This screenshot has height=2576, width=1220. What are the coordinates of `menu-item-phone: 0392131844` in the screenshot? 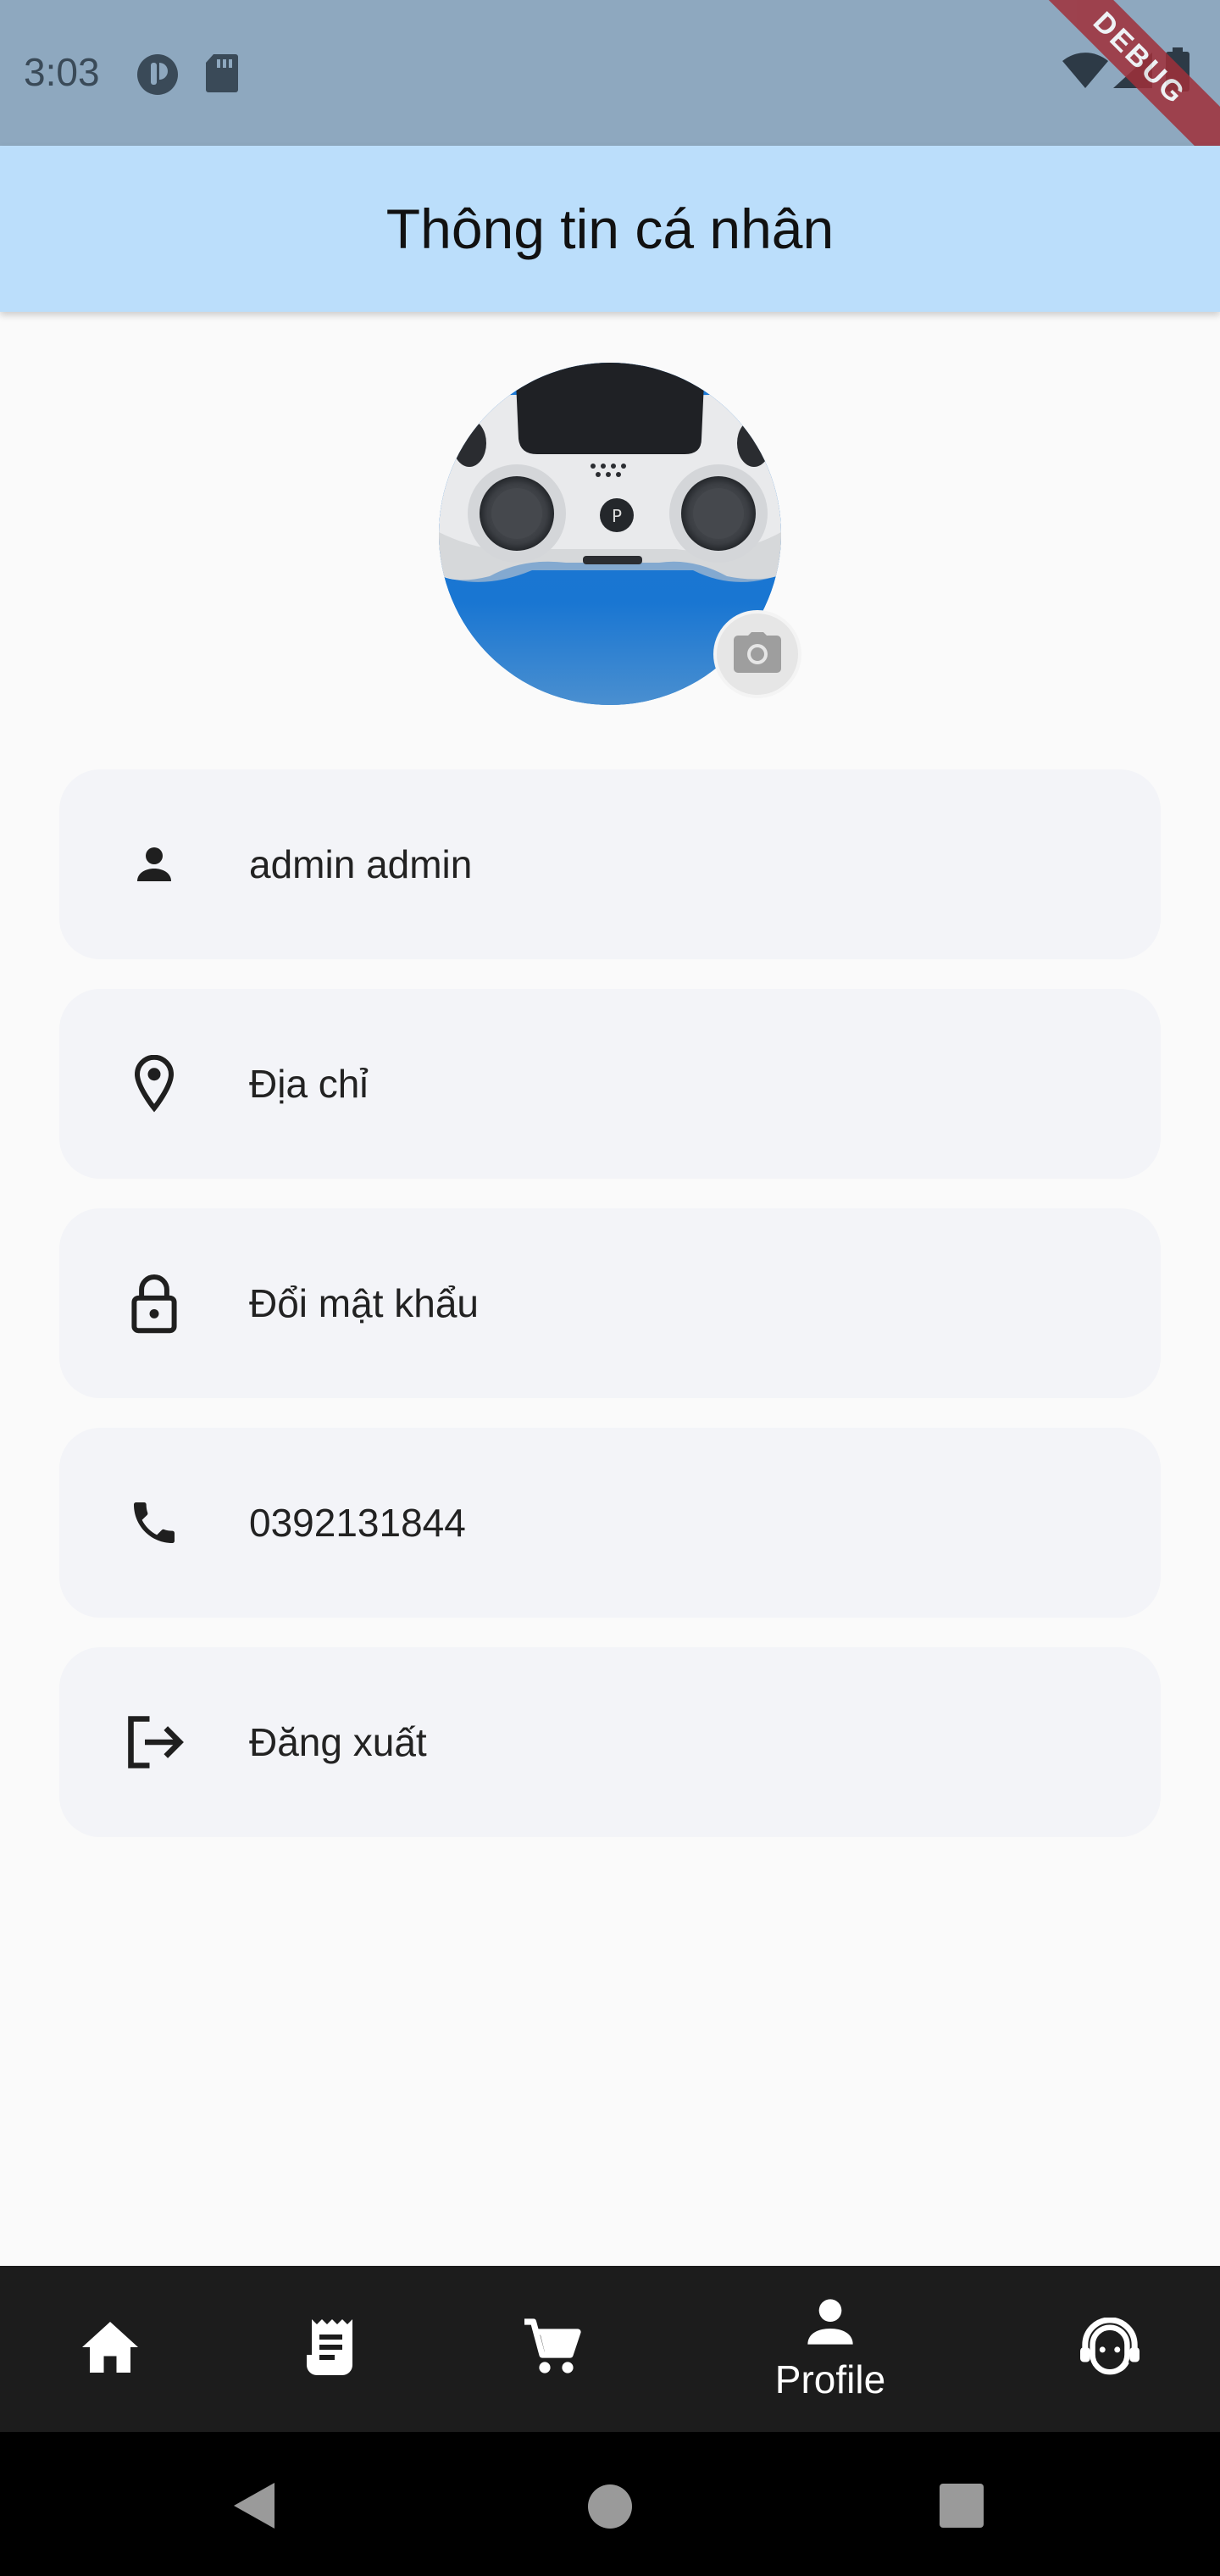 It's located at (610, 1523).